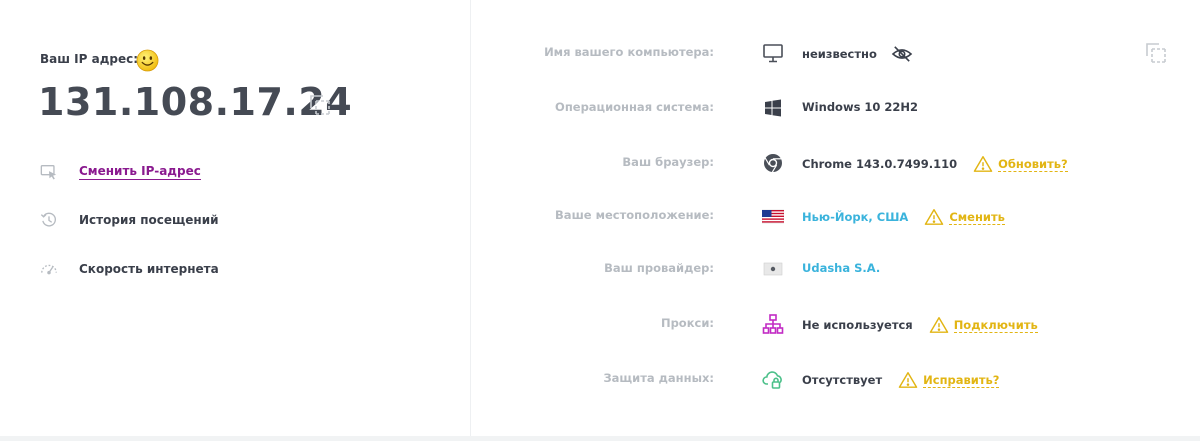 The width and height of the screenshot is (1200, 441). I want to click on browser-text: Chrome 143.0.7499.110, so click(880, 164).